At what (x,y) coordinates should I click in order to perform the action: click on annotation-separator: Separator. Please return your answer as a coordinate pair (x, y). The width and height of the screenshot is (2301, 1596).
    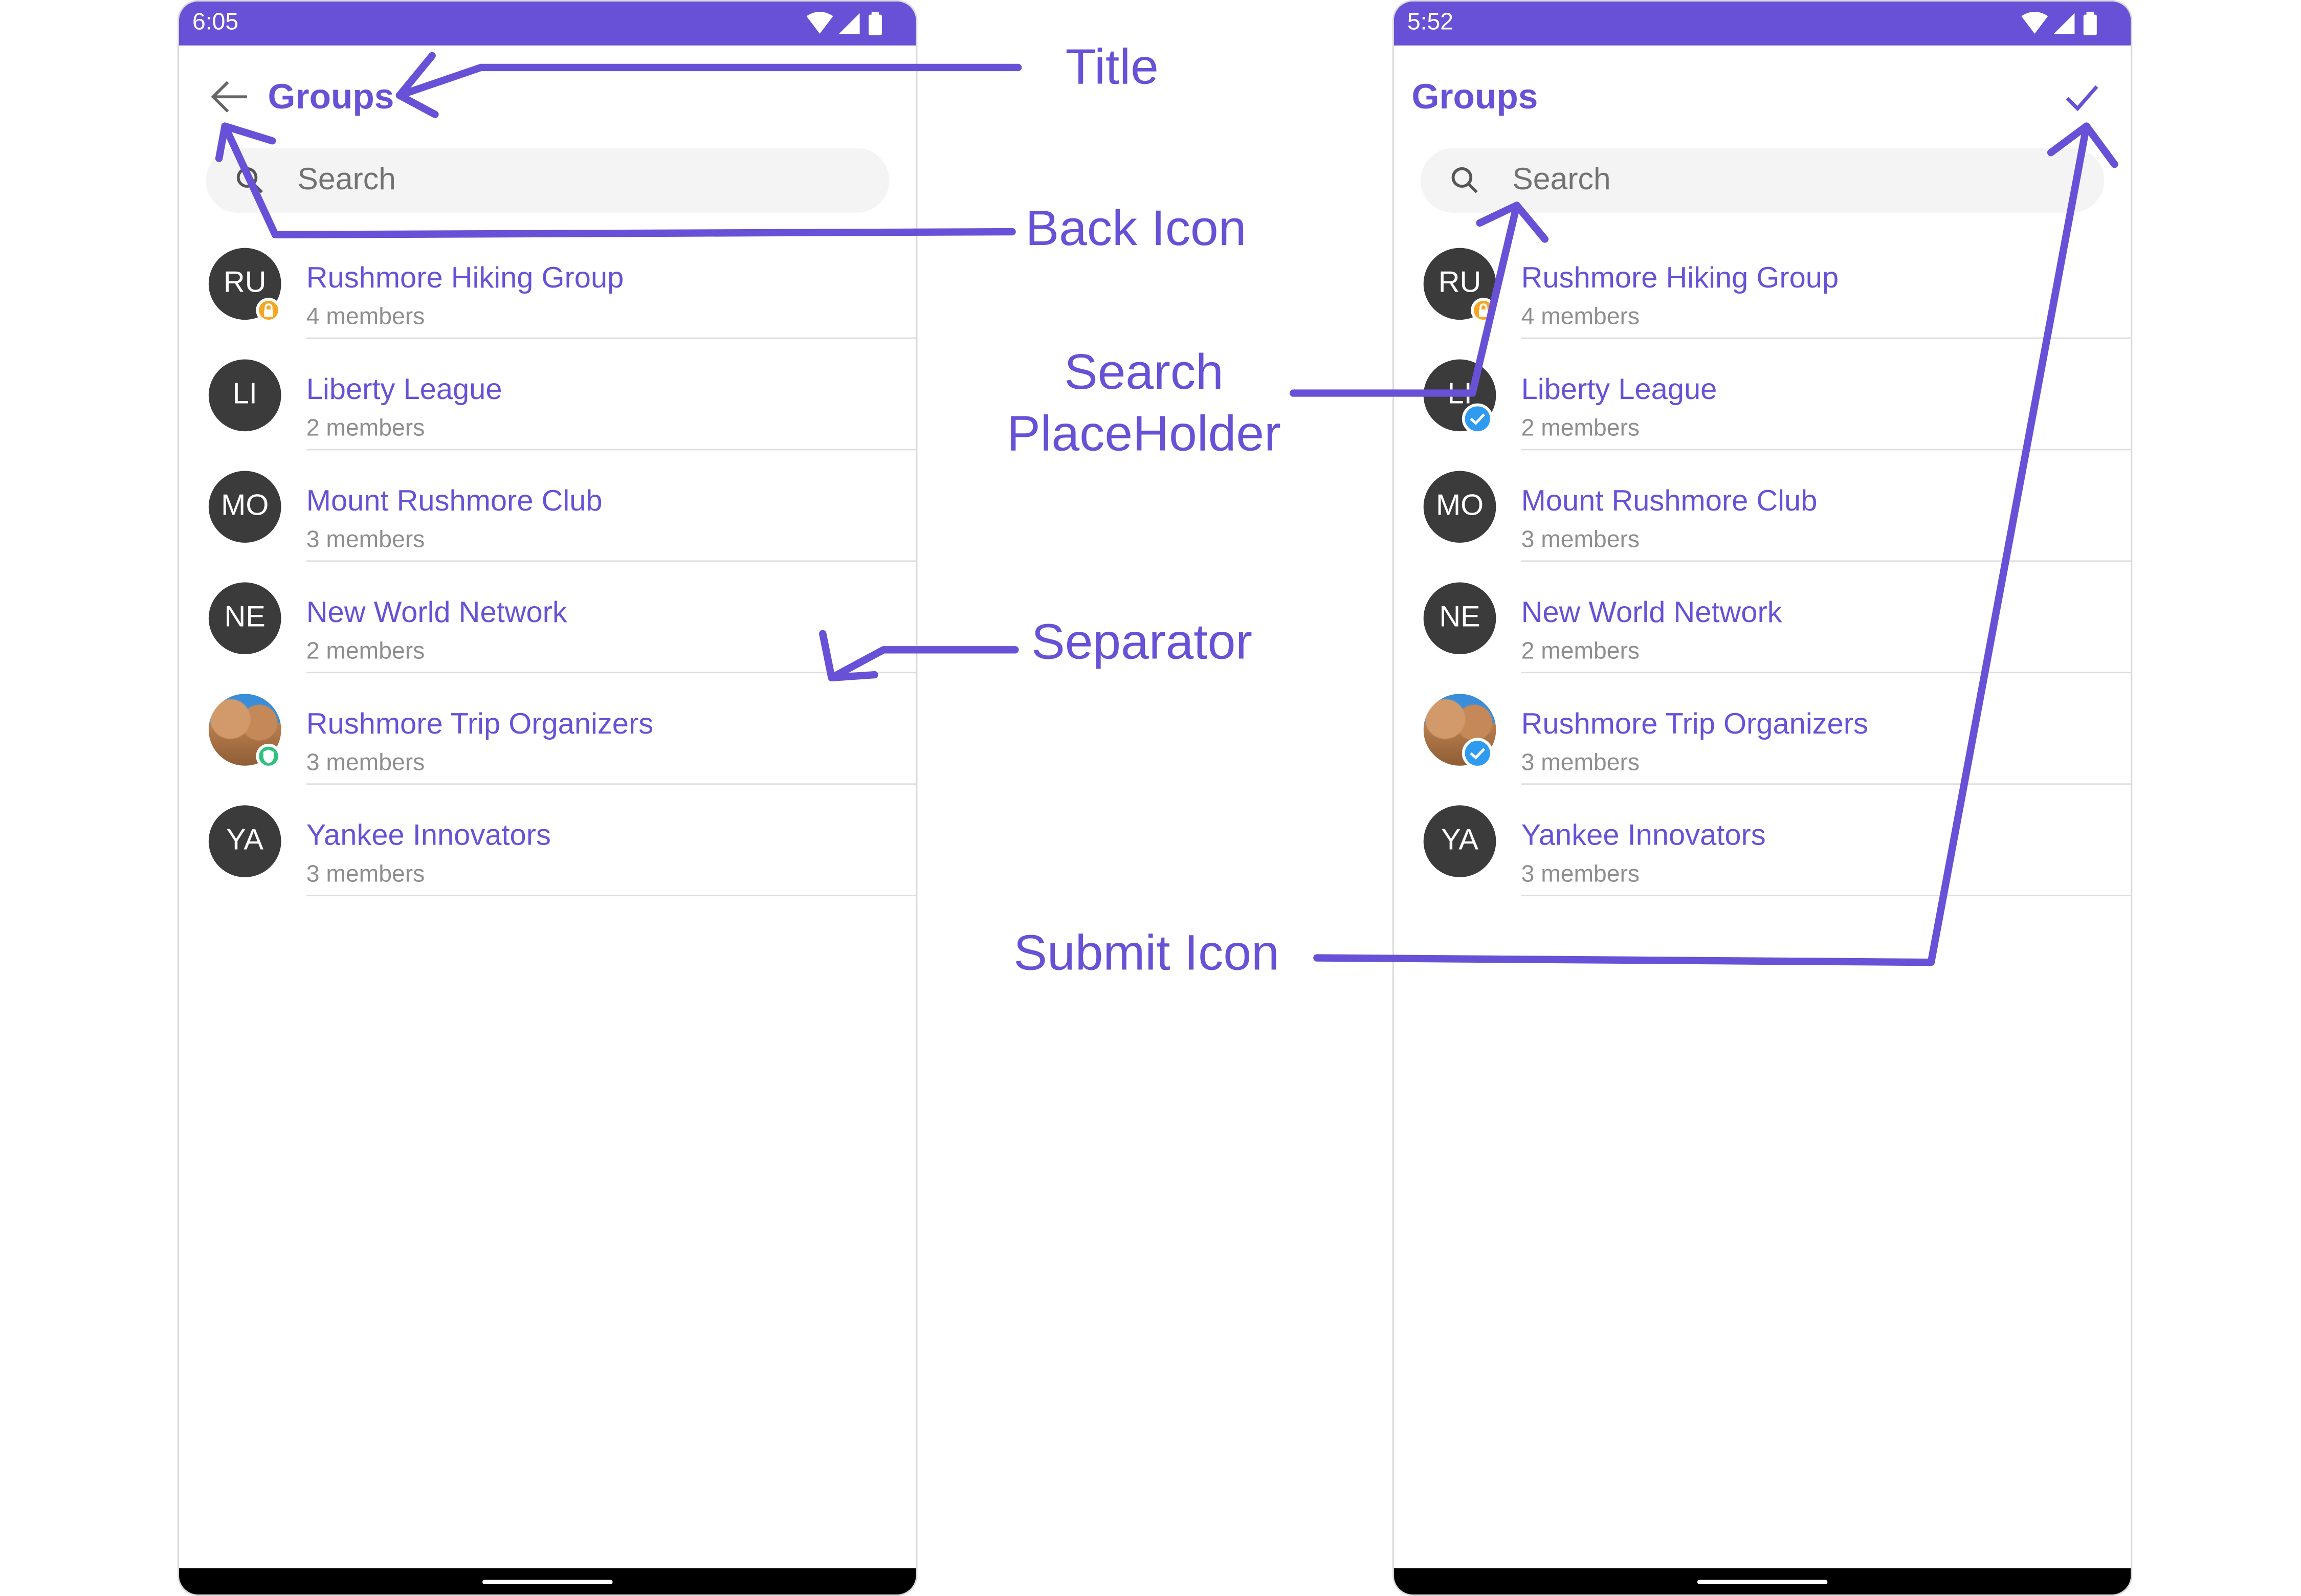
    Looking at the image, I should click on (1142, 642).